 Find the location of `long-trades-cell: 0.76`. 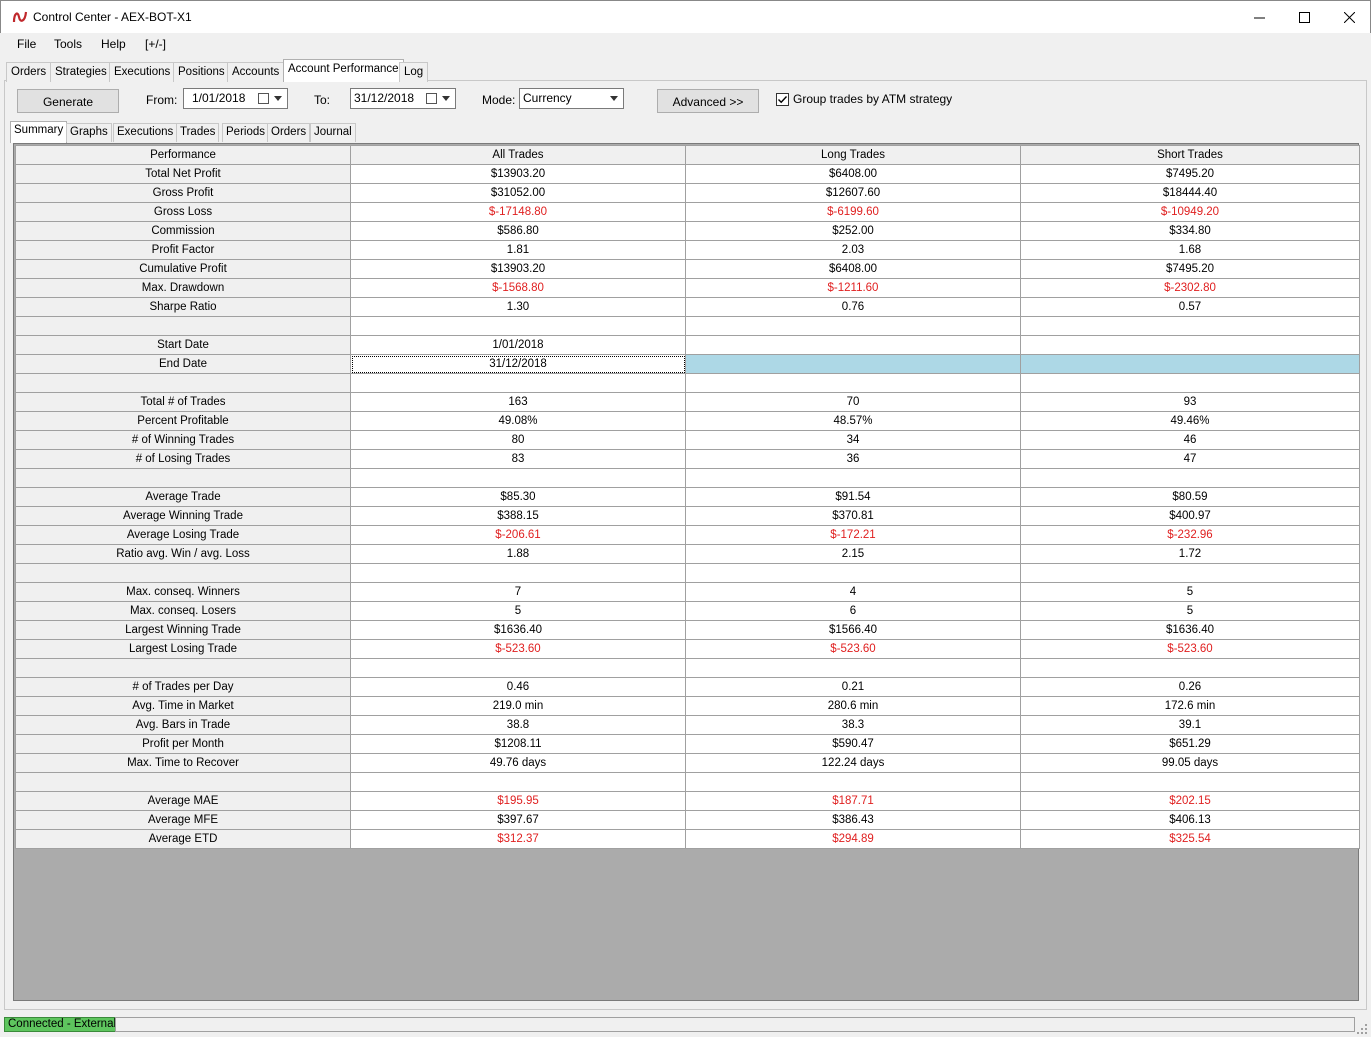

long-trades-cell: 0.76 is located at coordinates (853, 307).